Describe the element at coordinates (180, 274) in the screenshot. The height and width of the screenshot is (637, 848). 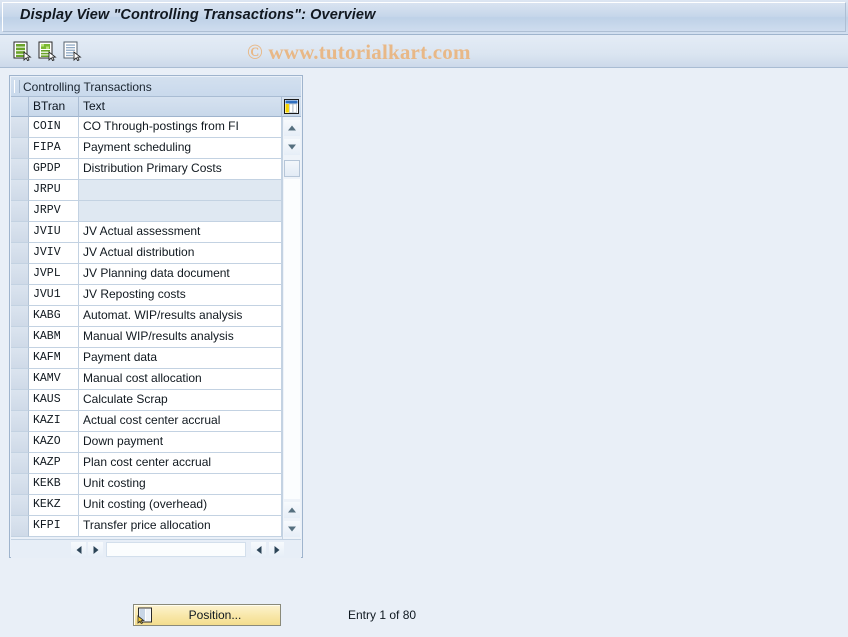
I see `cell-text: JV Planning data document` at that location.